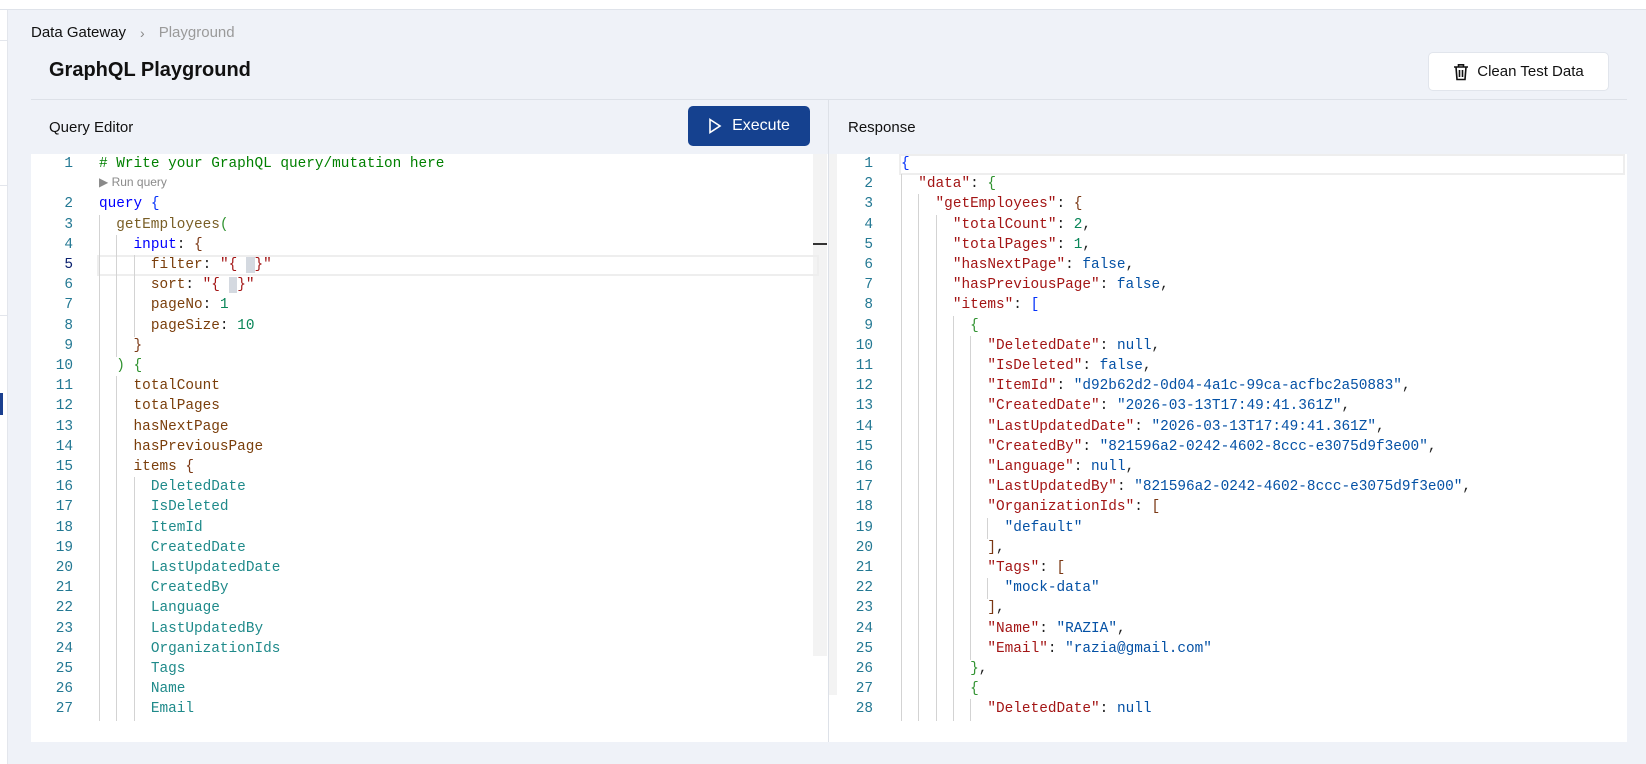 This screenshot has height=764, width=1646. What do you see at coordinates (211, 265) in the screenshot?
I see `code-text: filter: "{ }"` at bounding box center [211, 265].